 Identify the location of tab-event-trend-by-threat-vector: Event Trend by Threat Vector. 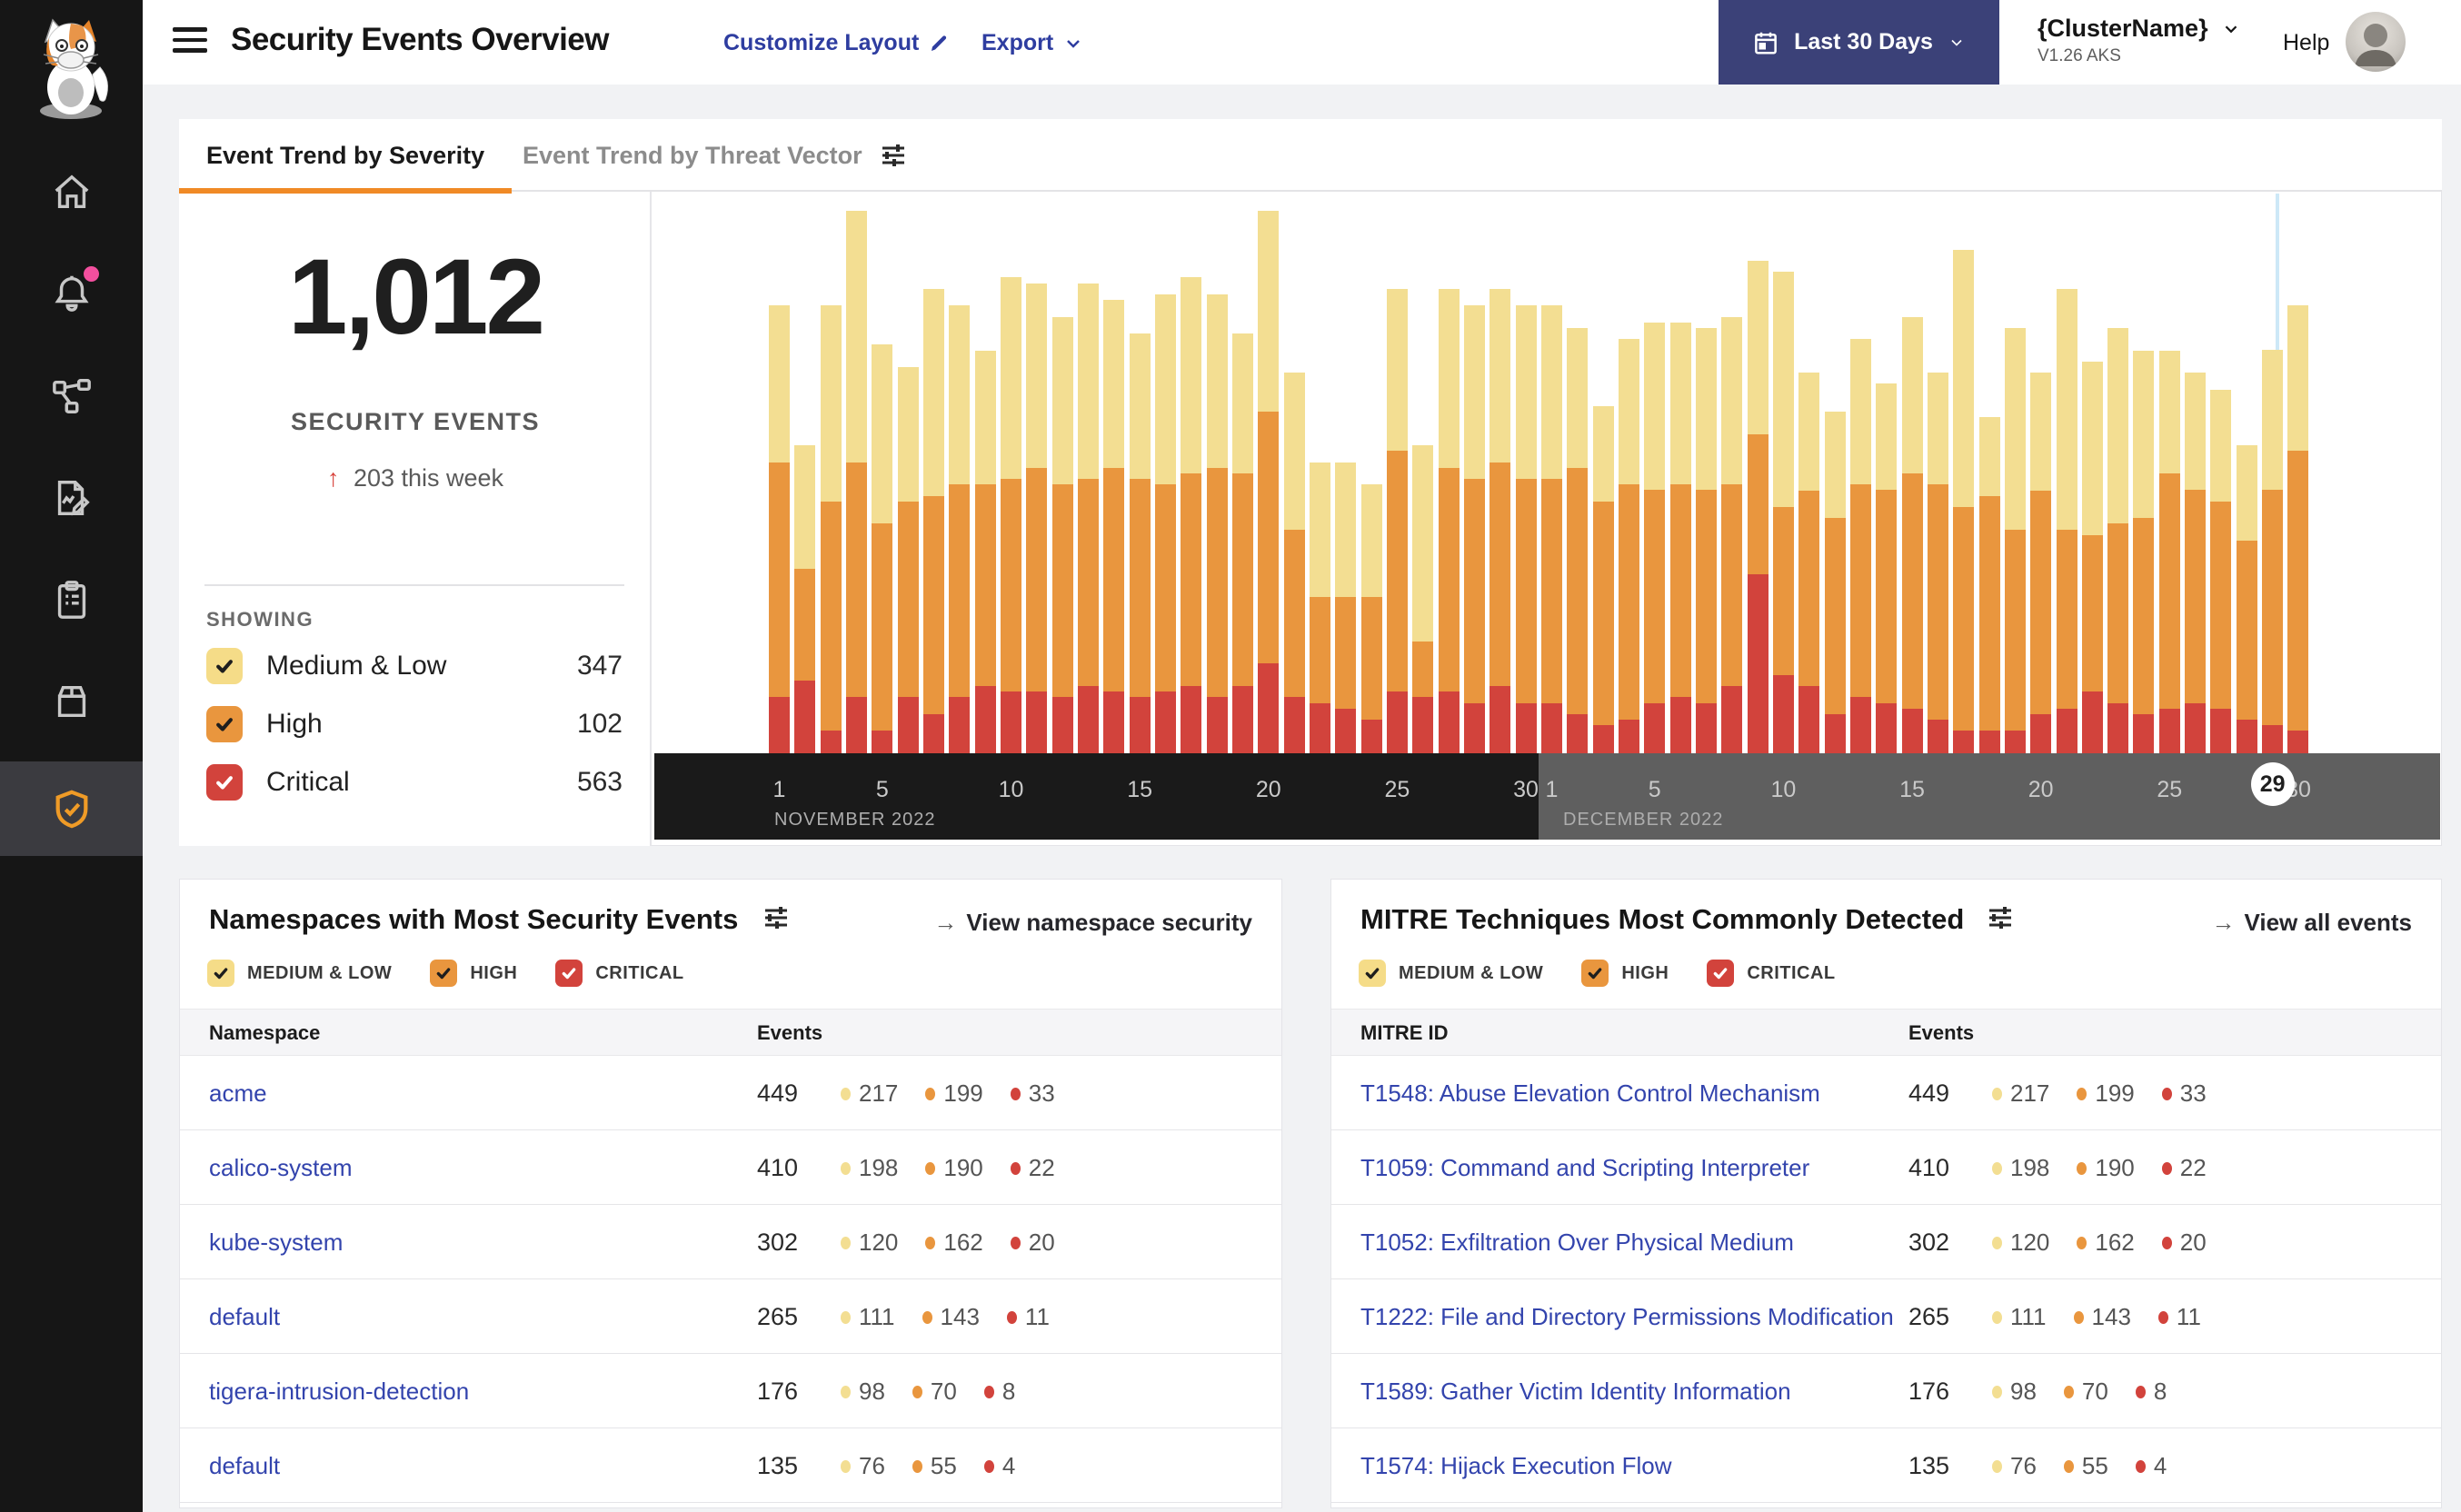
(692, 155).